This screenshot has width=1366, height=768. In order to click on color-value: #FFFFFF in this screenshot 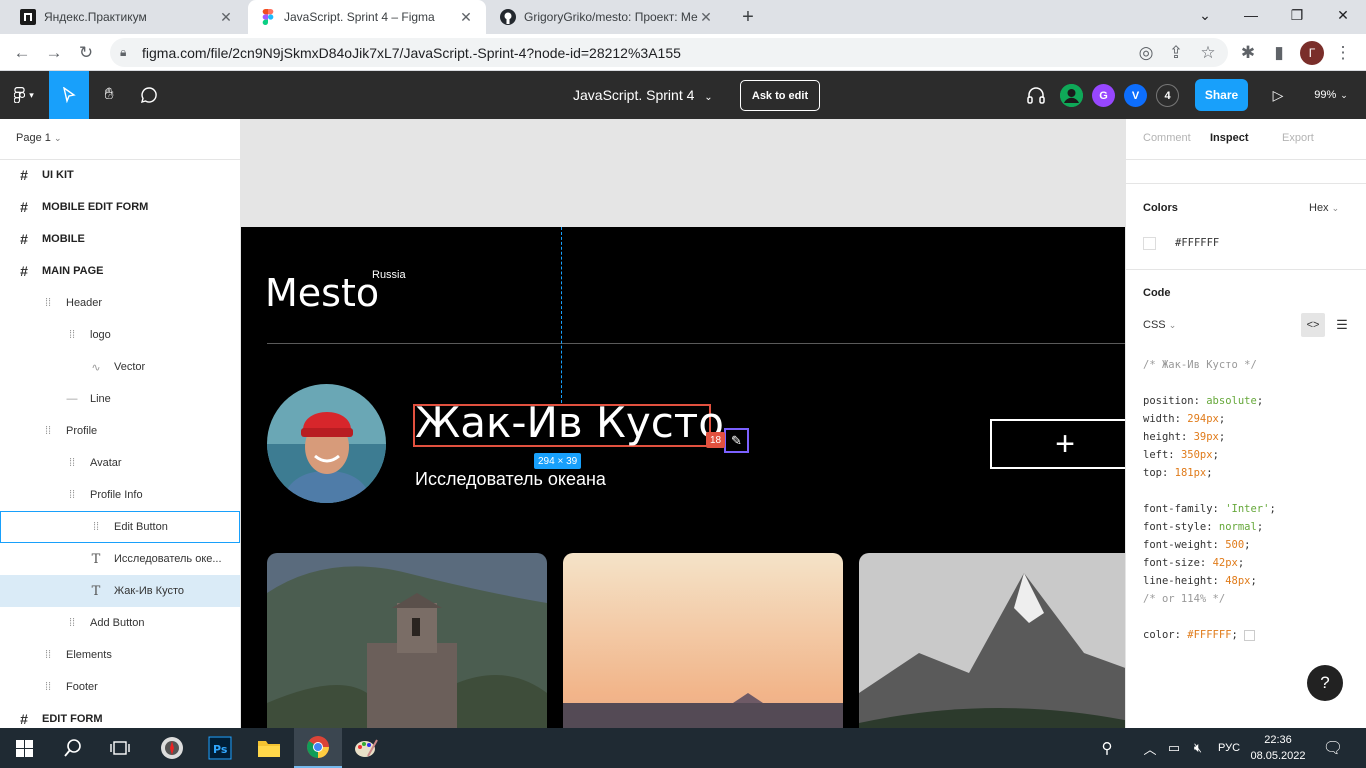, I will do `click(1197, 243)`.